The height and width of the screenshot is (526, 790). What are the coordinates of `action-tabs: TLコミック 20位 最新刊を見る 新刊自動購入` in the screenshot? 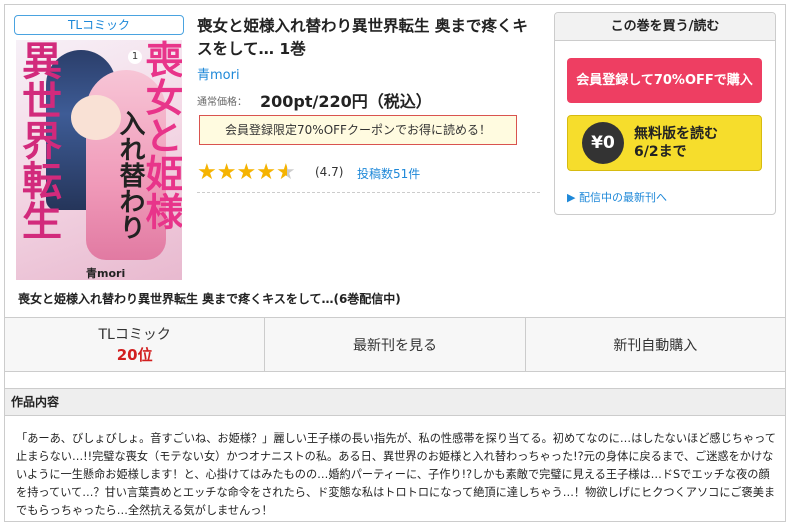 It's located at (395, 344).